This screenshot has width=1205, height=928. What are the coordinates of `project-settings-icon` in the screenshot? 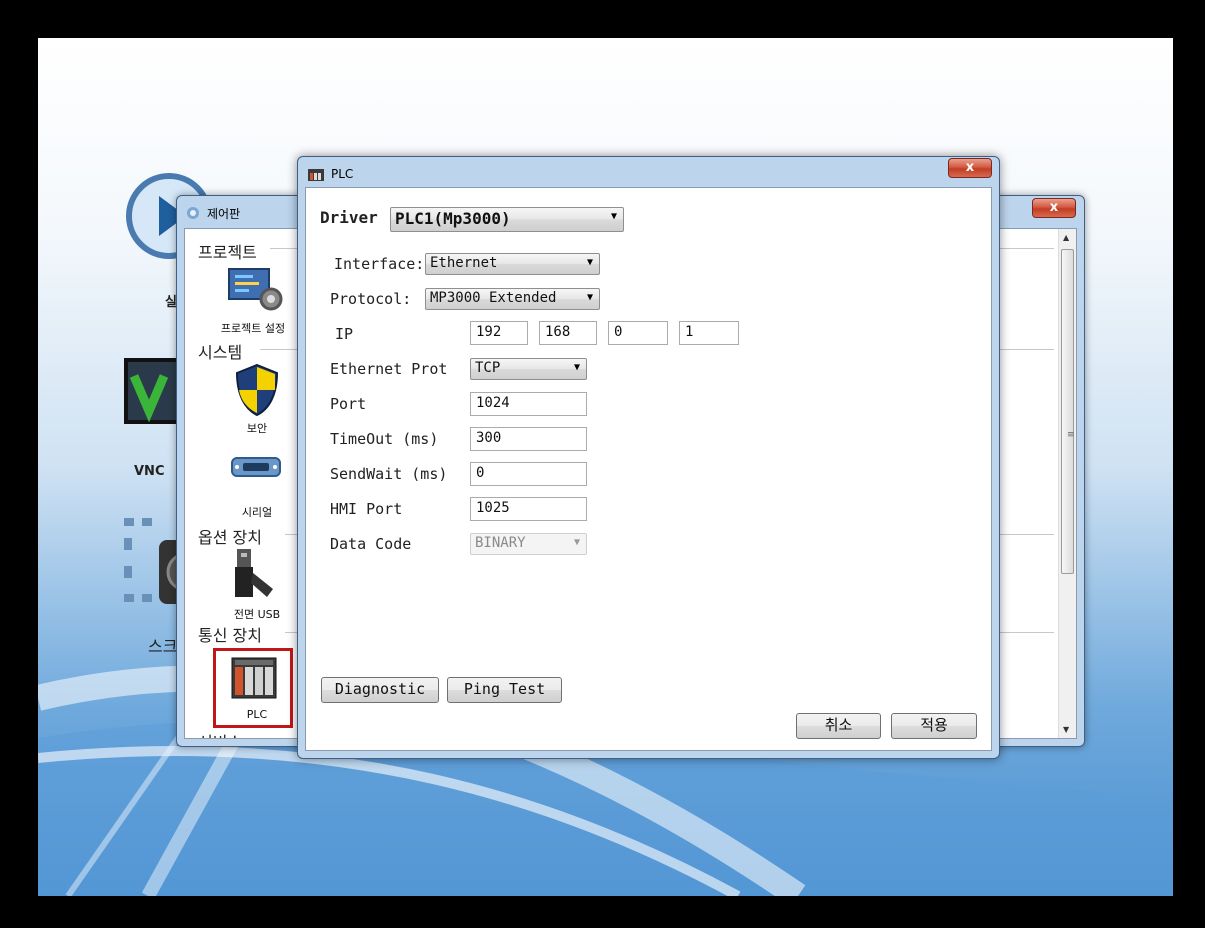 It's located at (256, 290).